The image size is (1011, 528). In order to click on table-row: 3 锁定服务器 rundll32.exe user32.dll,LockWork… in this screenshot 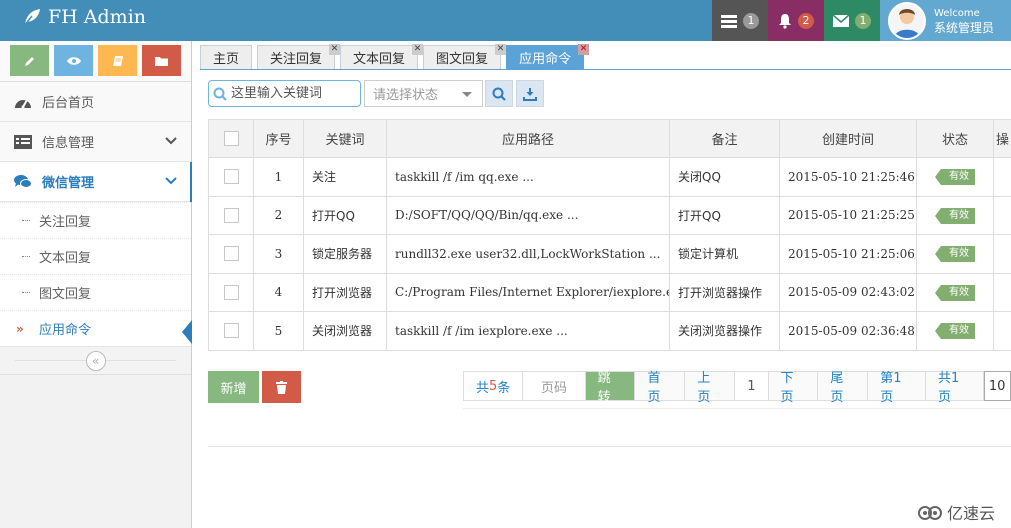, I will do `click(609, 254)`.